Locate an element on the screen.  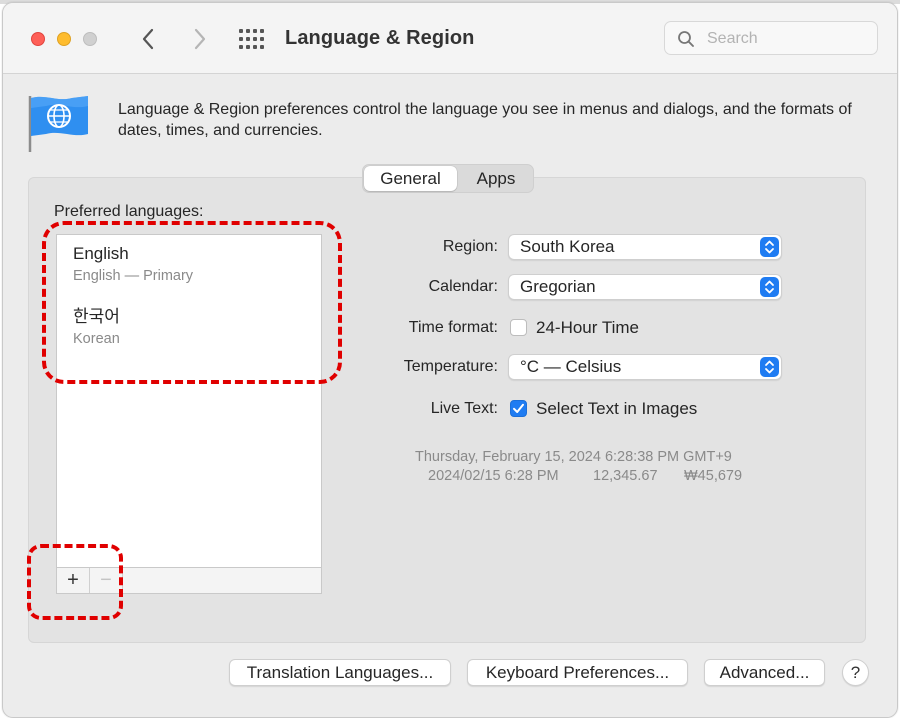
preferred-languages-list: English English — Primary 한국어 Korean is located at coordinates (189, 401).